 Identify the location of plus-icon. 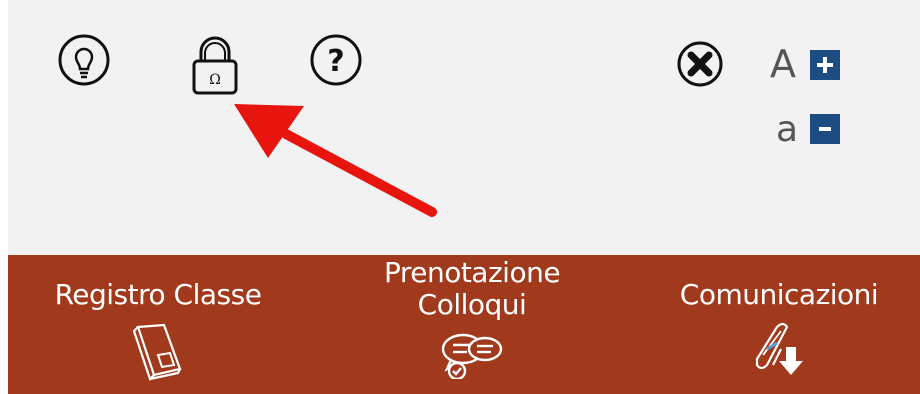
(825, 65).